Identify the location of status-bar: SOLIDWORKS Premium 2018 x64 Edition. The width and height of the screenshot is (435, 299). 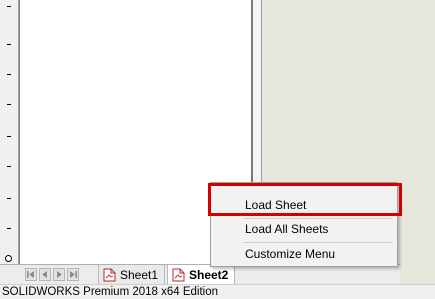
(217, 291).